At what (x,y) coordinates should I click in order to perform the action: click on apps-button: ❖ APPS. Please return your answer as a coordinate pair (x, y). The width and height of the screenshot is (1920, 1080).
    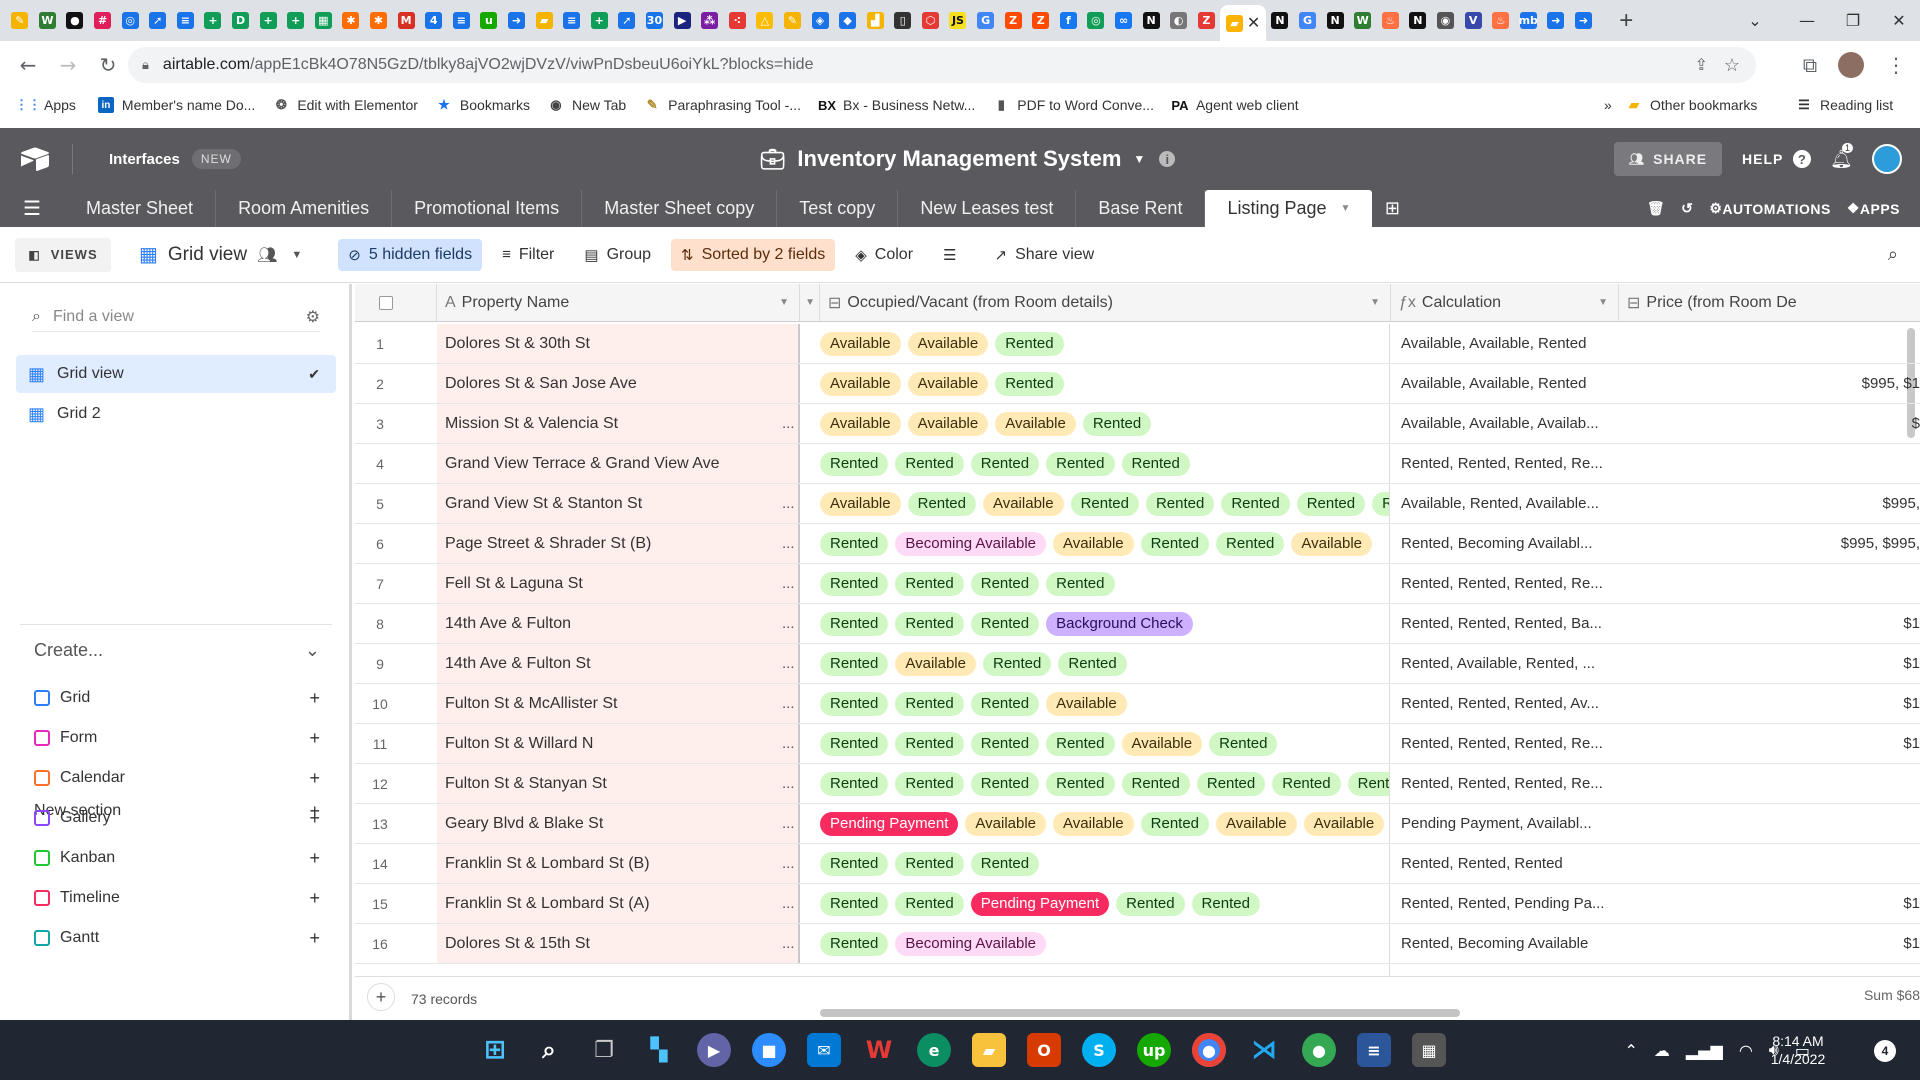
    Looking at the image, I should click on (1873, 208).